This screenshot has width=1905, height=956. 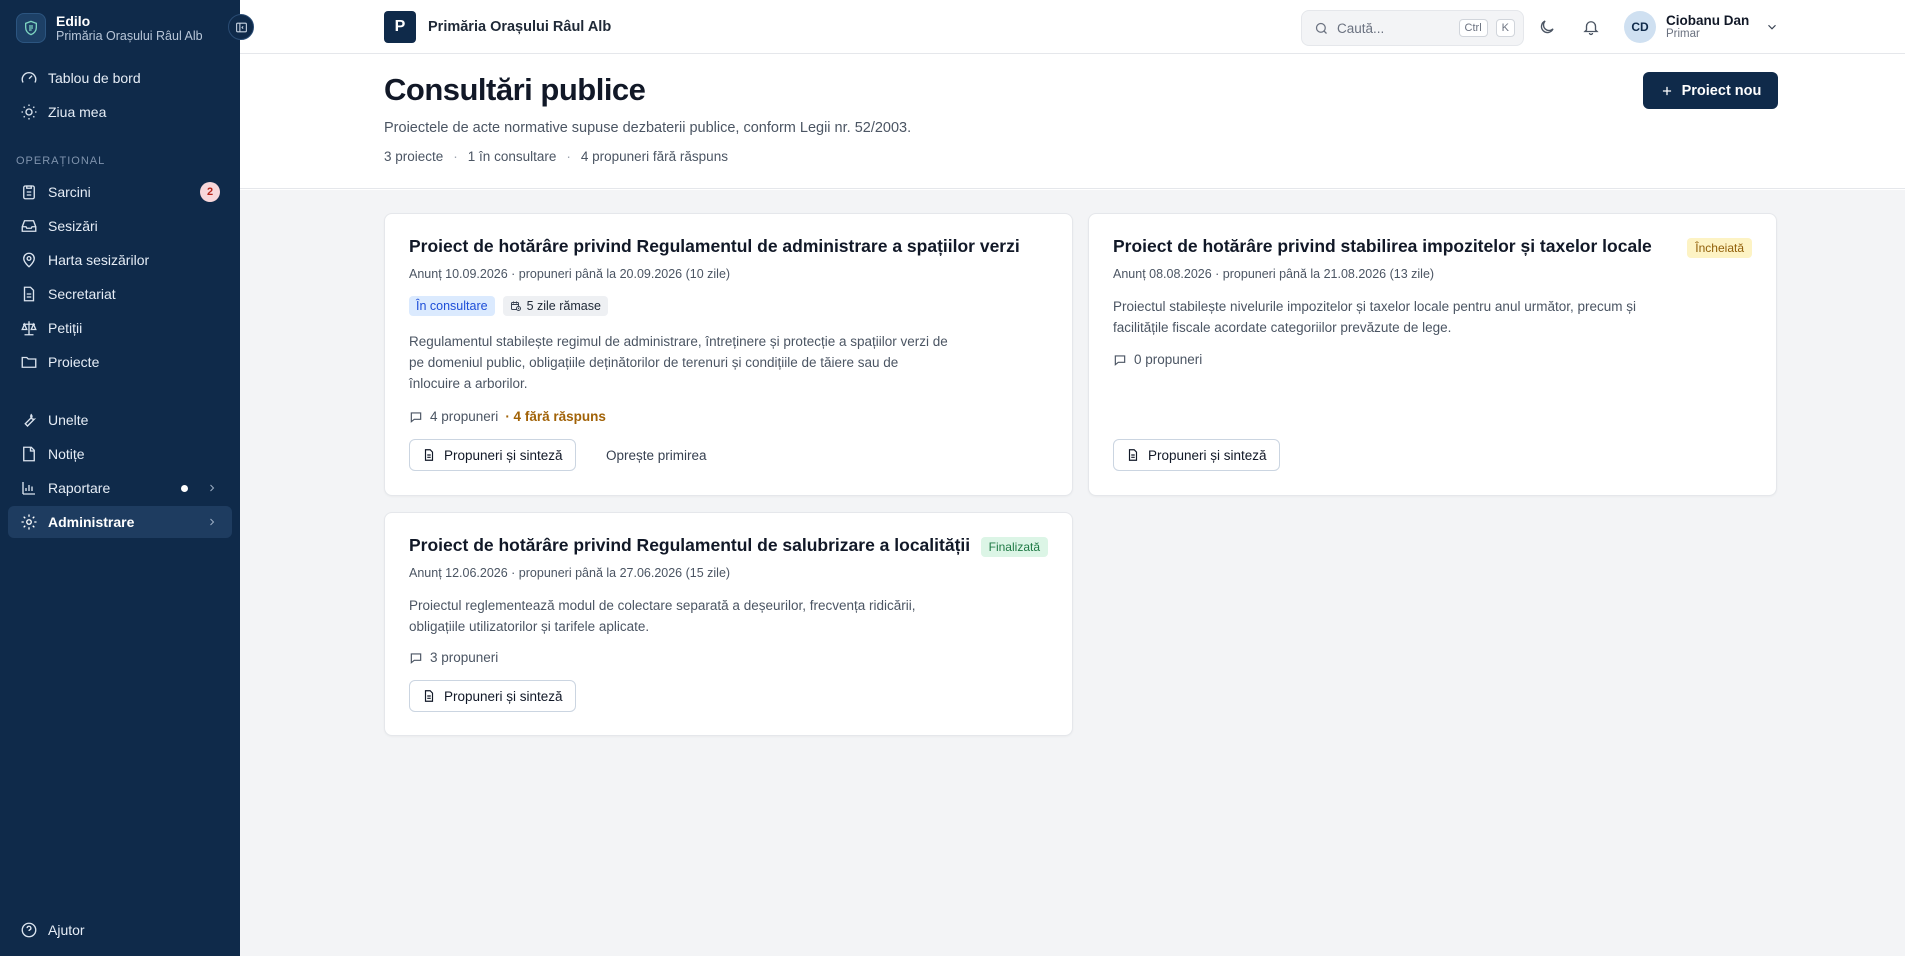 I want to click on folder-icon, so click(x=29, y=362).